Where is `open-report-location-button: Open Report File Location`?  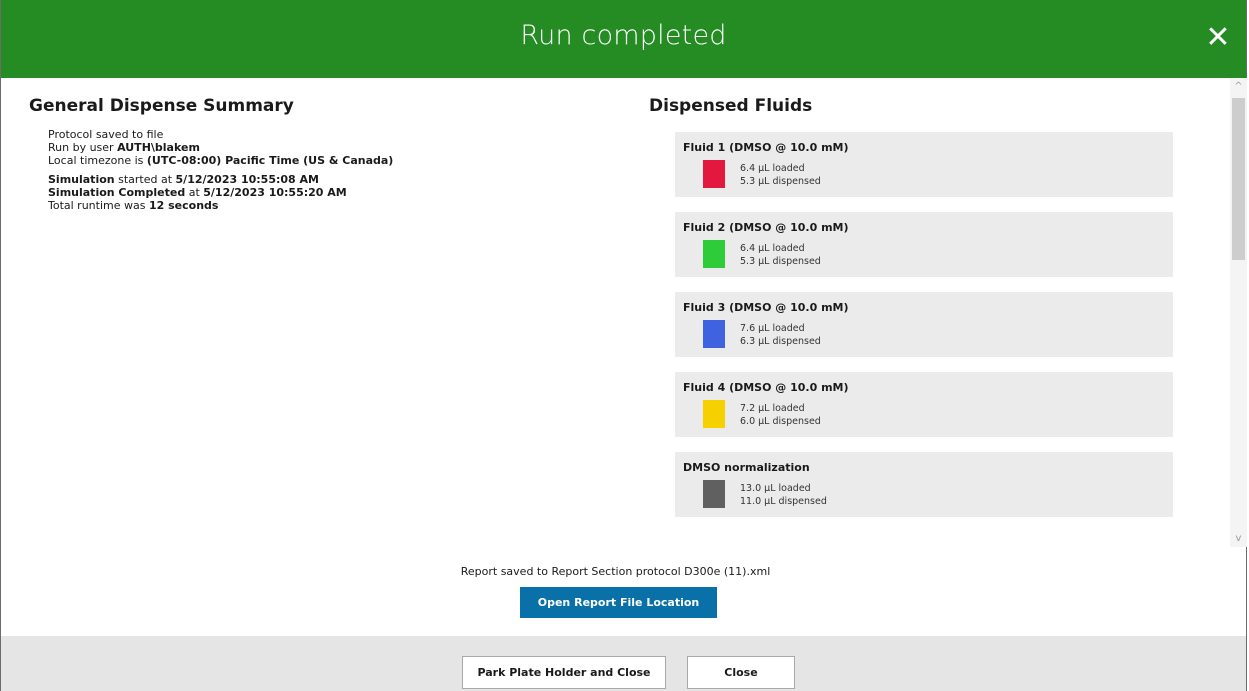 open-report-location-button: Open Report File Location is located at coordinates (618, 602).